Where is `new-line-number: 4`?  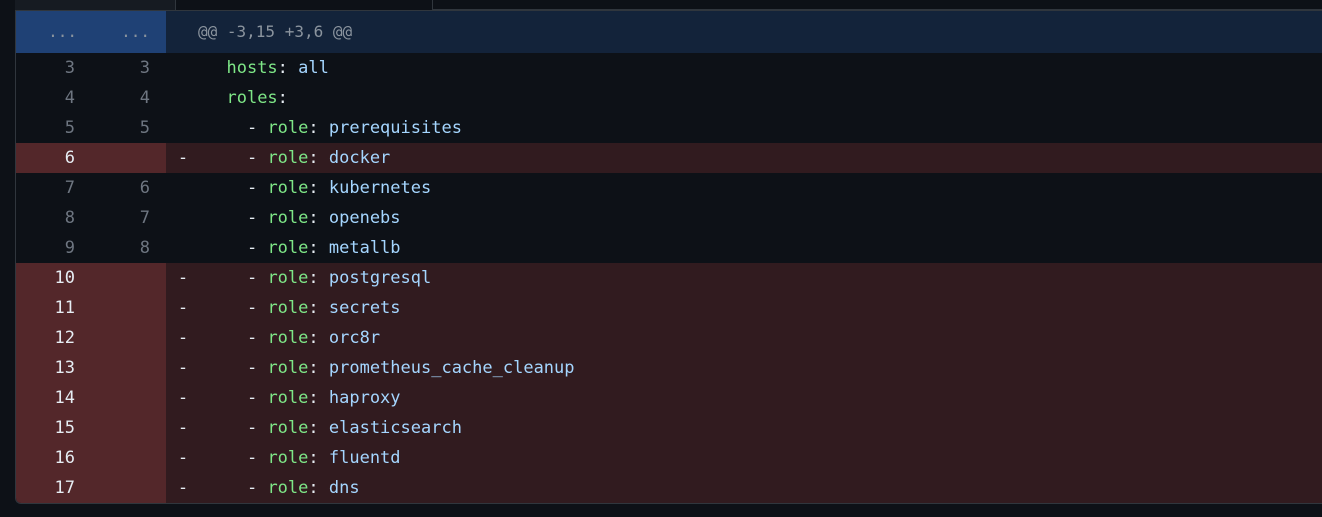 new-line-number: 4 is located at coordinates (128, 98).